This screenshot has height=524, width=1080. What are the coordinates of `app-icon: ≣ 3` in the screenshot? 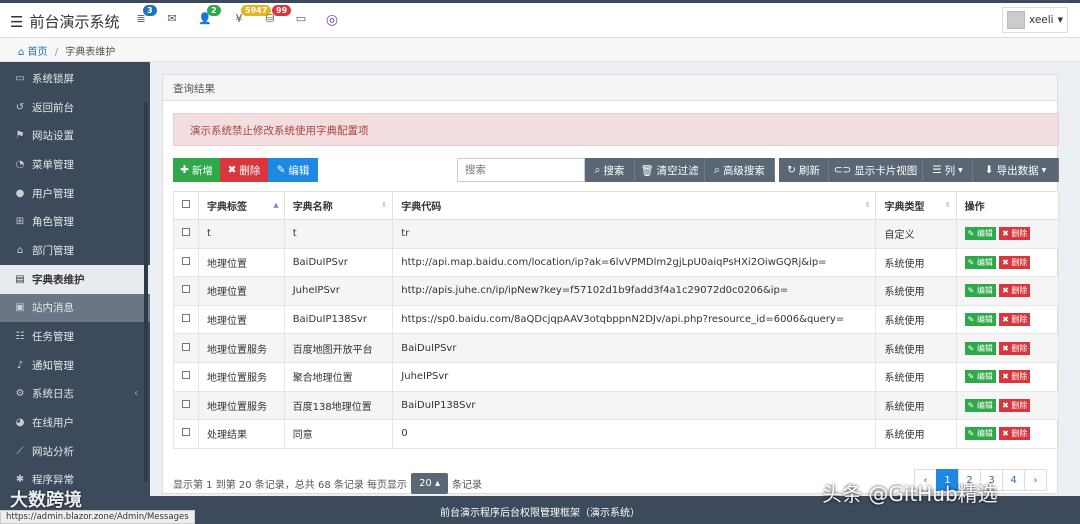 It's located at (144, 16).